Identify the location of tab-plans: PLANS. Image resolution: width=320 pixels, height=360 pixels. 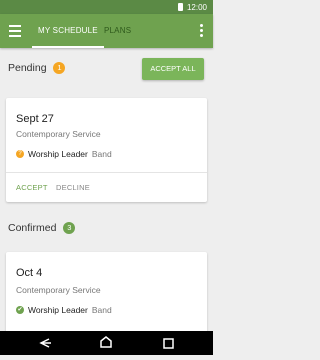
(117, 31).